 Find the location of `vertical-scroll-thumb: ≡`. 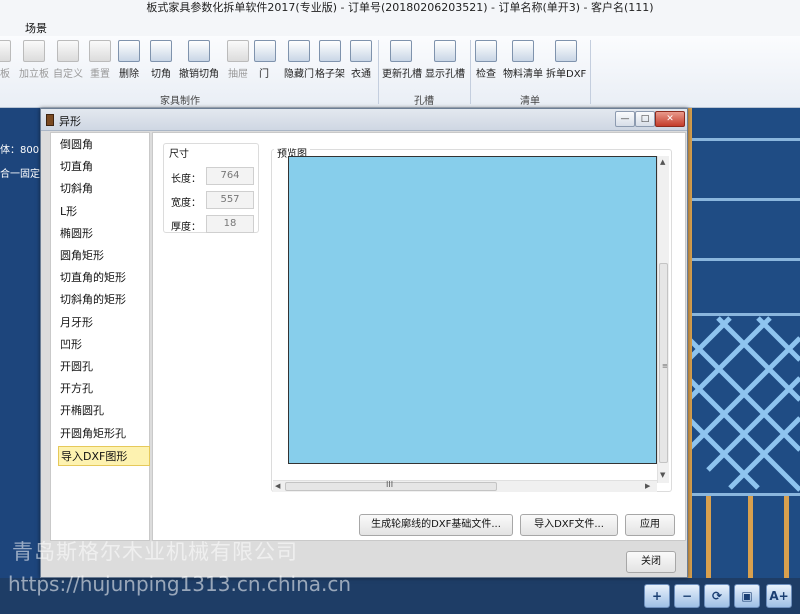

vertical-scroll-thumb: ≡ is located at coordinates (663, 363).